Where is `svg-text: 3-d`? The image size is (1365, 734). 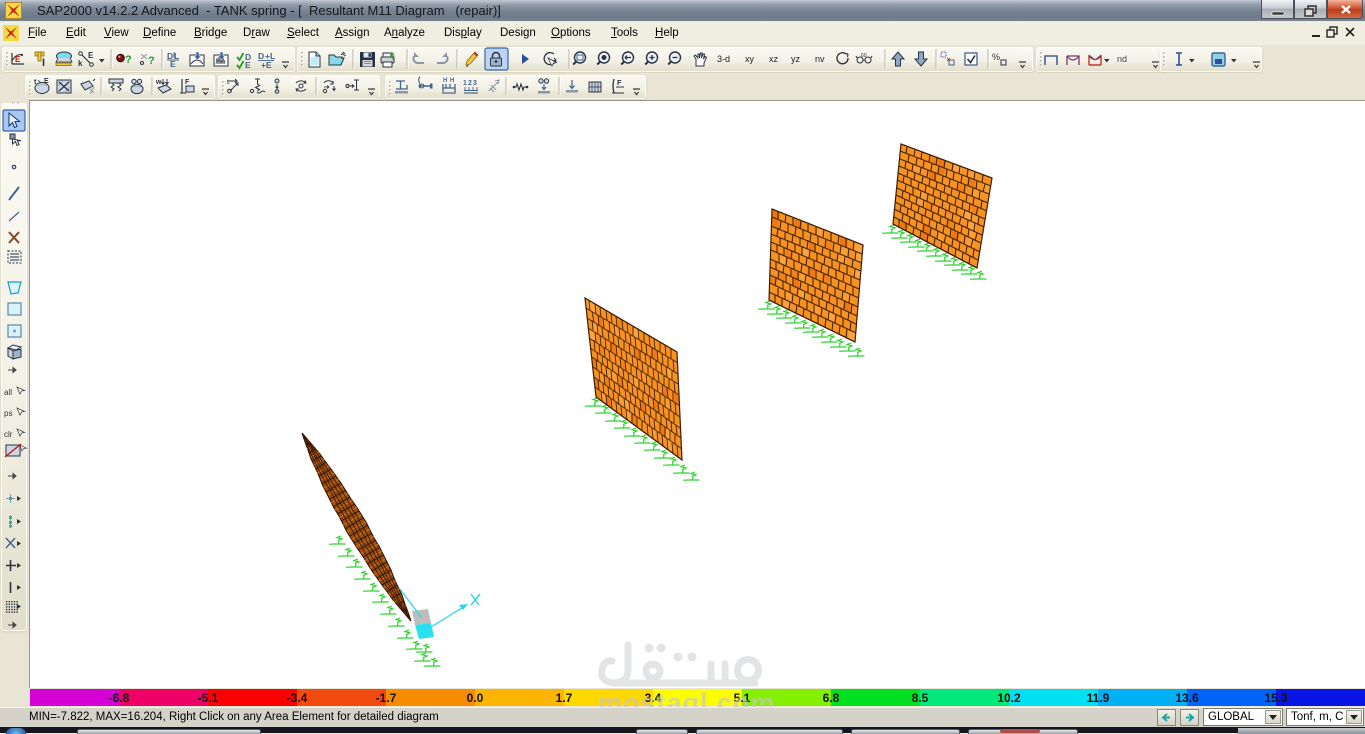
svg-text: 3-d is located at coordinates (723, 59).